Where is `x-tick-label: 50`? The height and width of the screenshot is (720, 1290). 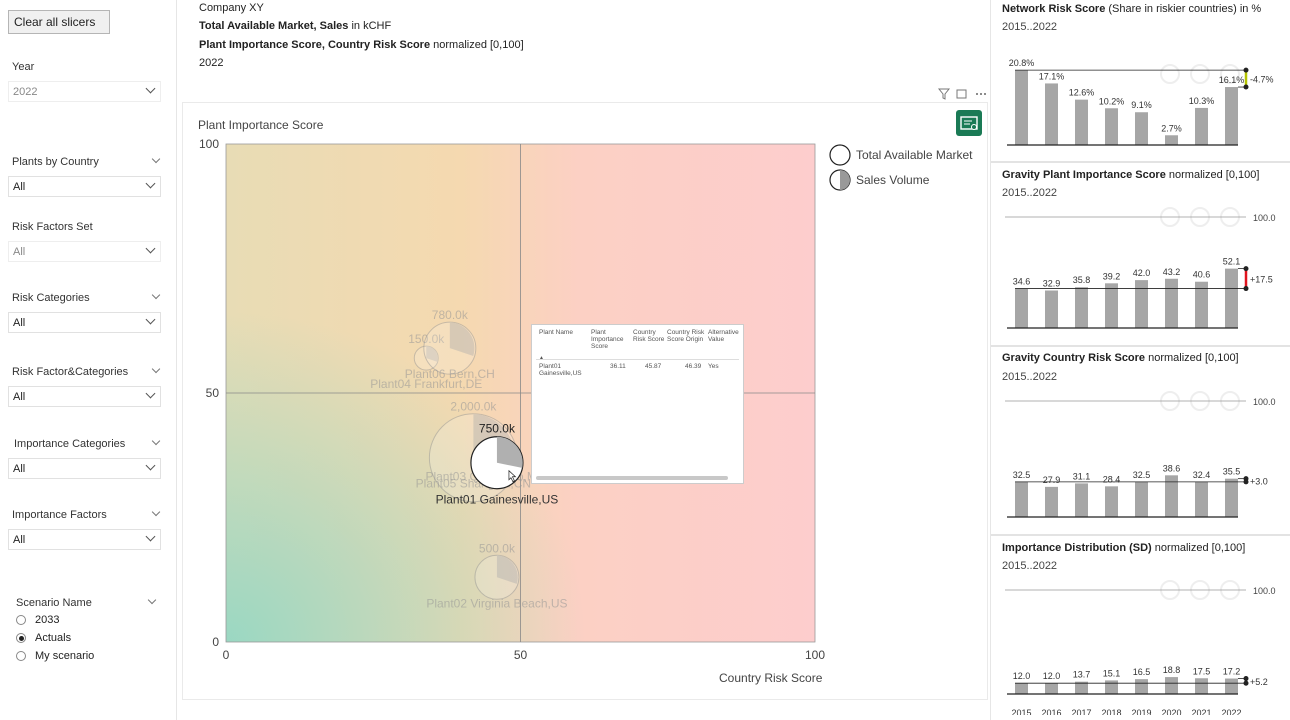
x-tick-label: 50 is located at coordinates (521, 655).